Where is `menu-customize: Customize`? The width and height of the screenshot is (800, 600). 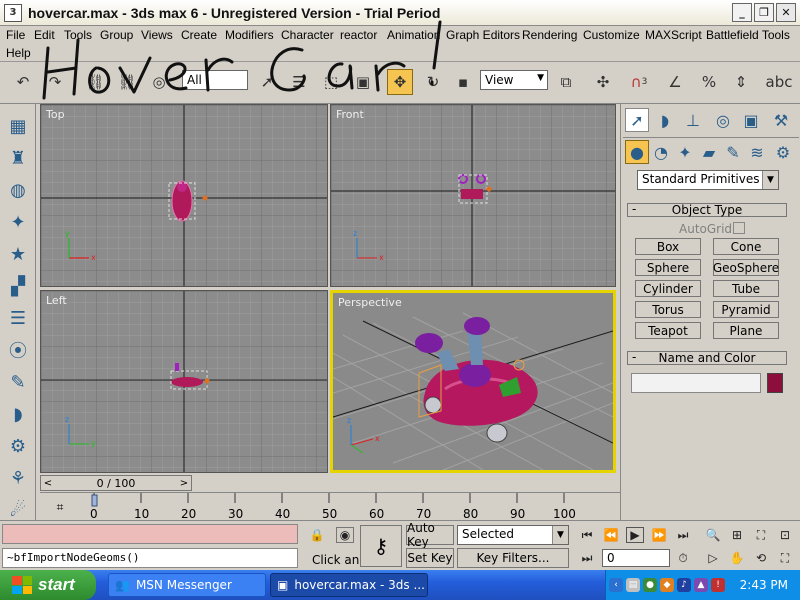
menu-customize: Customize is located at coordinates (611, 35).